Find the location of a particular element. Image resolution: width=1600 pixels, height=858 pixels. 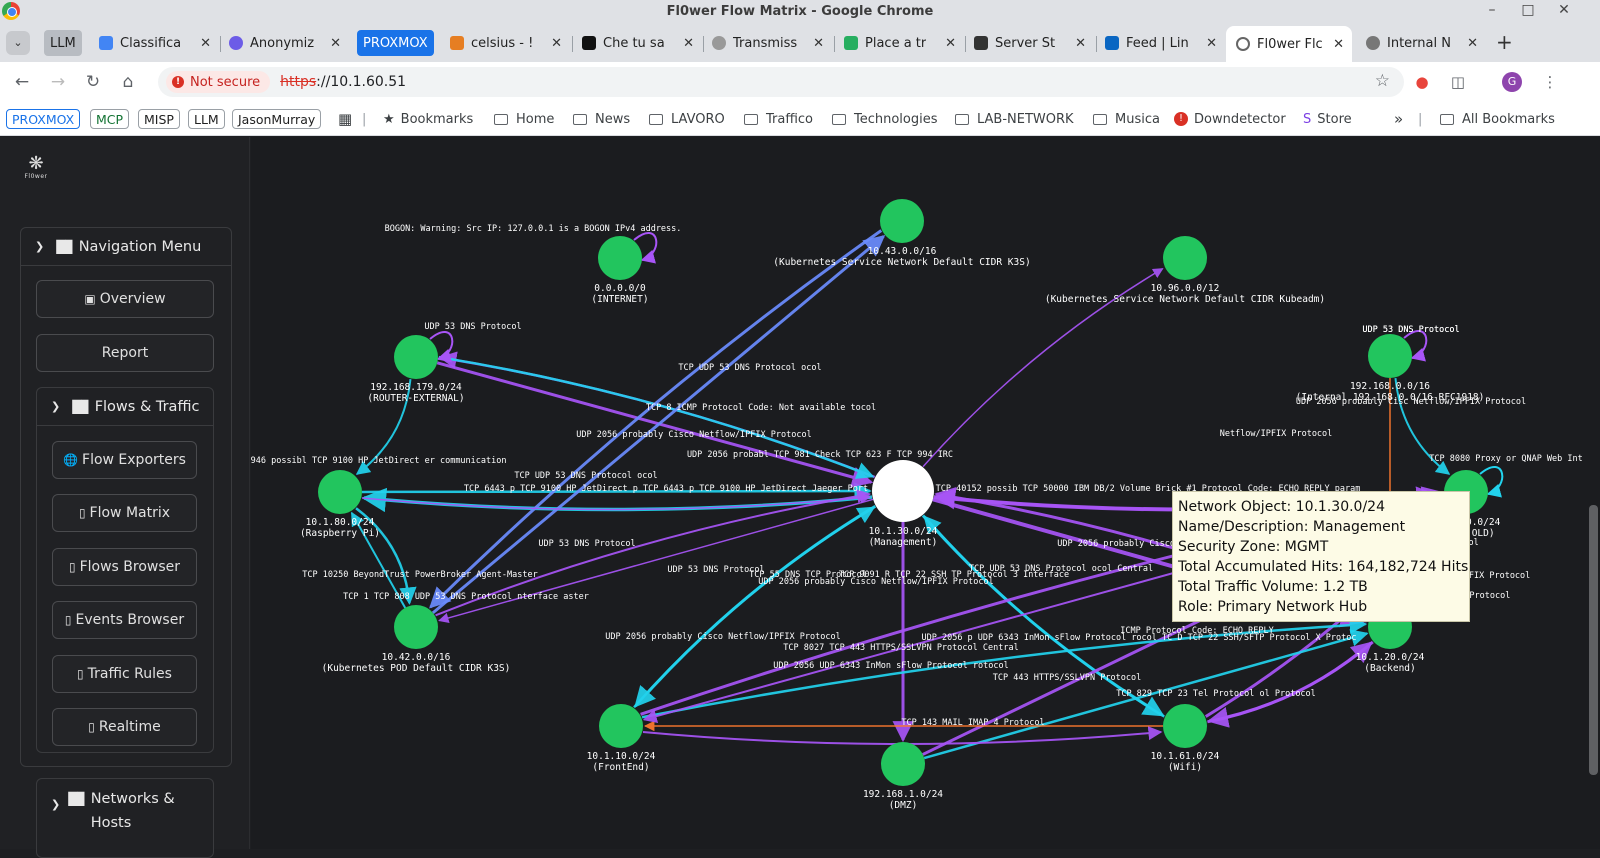

tab-place-a-tr: Place a tr ✕ is located at coordinates (902, 43).